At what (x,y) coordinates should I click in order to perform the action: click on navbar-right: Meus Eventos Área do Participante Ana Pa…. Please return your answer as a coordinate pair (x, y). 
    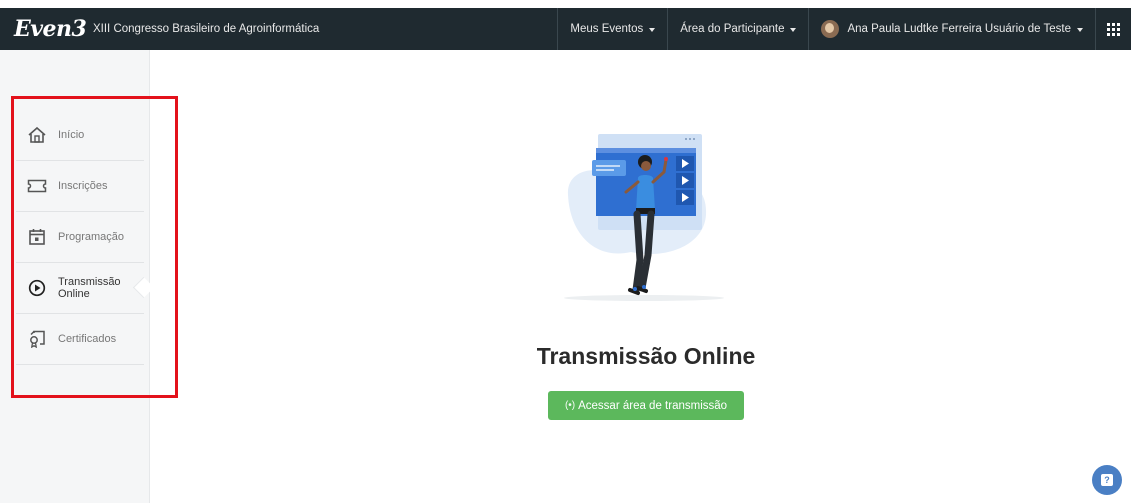
    Looking at the image, I should click on (844, 29).